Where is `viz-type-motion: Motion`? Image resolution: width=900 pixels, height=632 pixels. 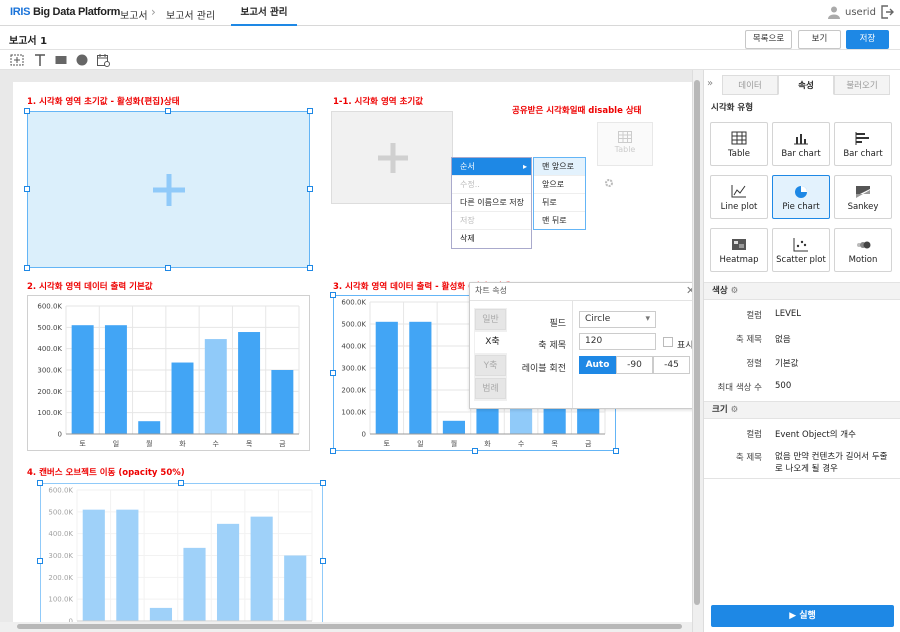
viz-type-motion: Motion is located at coordinates (863, 250).